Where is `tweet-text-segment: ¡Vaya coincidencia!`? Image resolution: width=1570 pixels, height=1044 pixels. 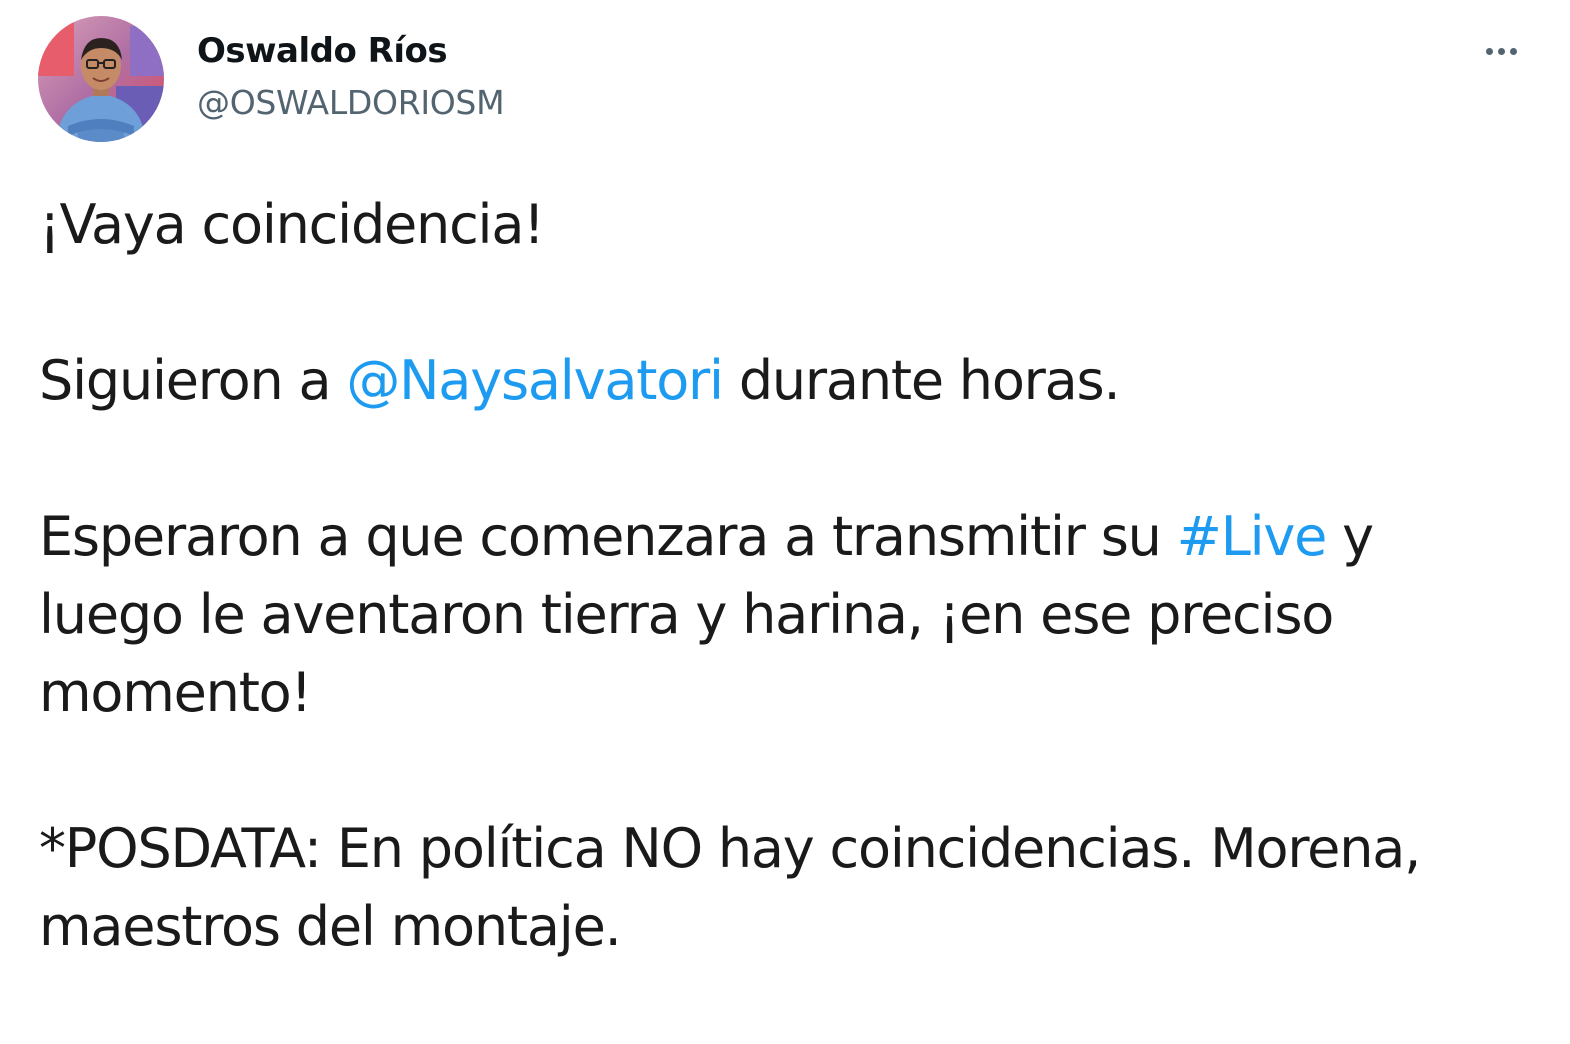 tweet-text-segment: ¡Vaya coincidencia! is located at coordinates (292, 224).